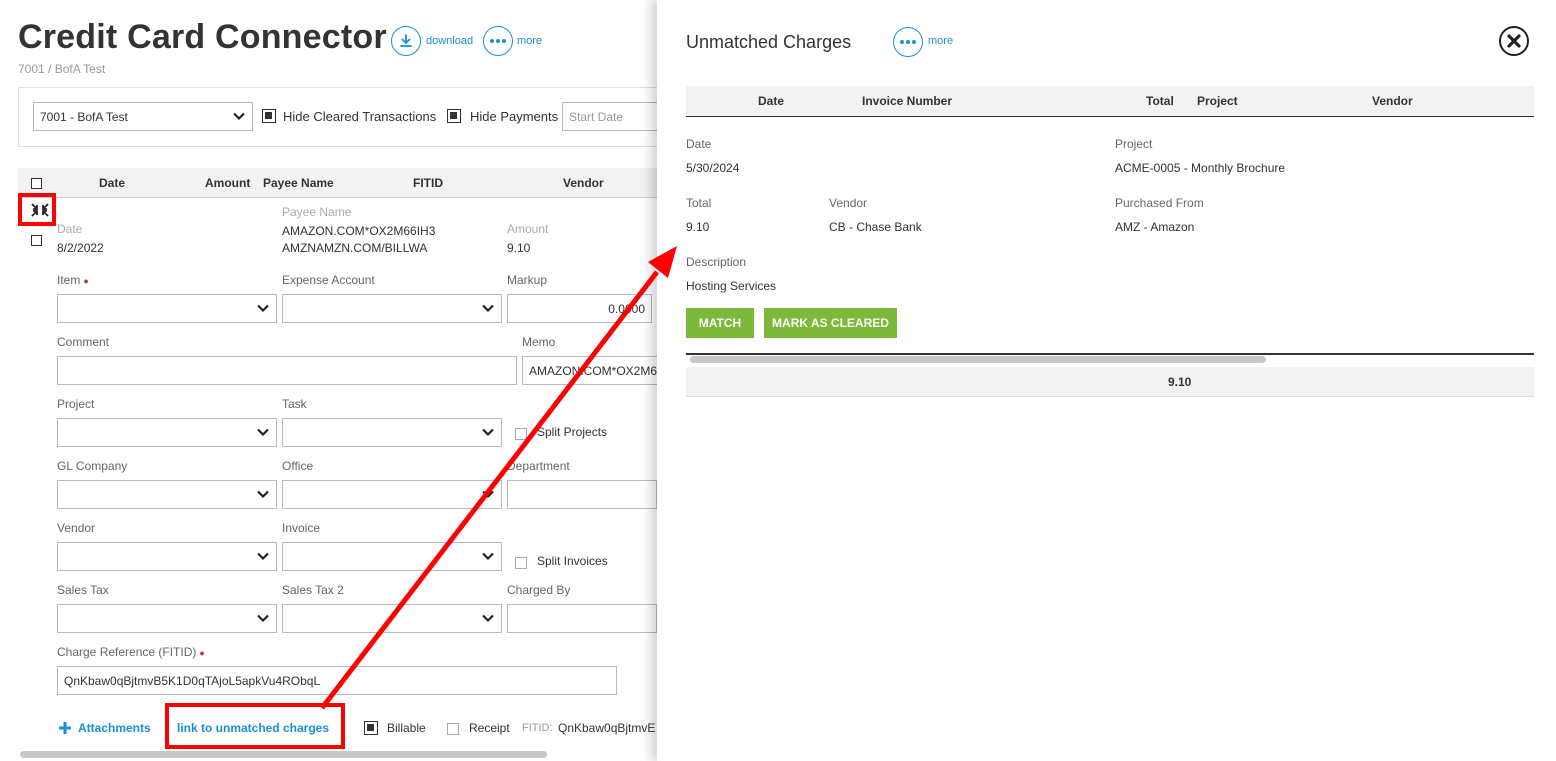  I want to click on date-label: Date, so click(70, 229).